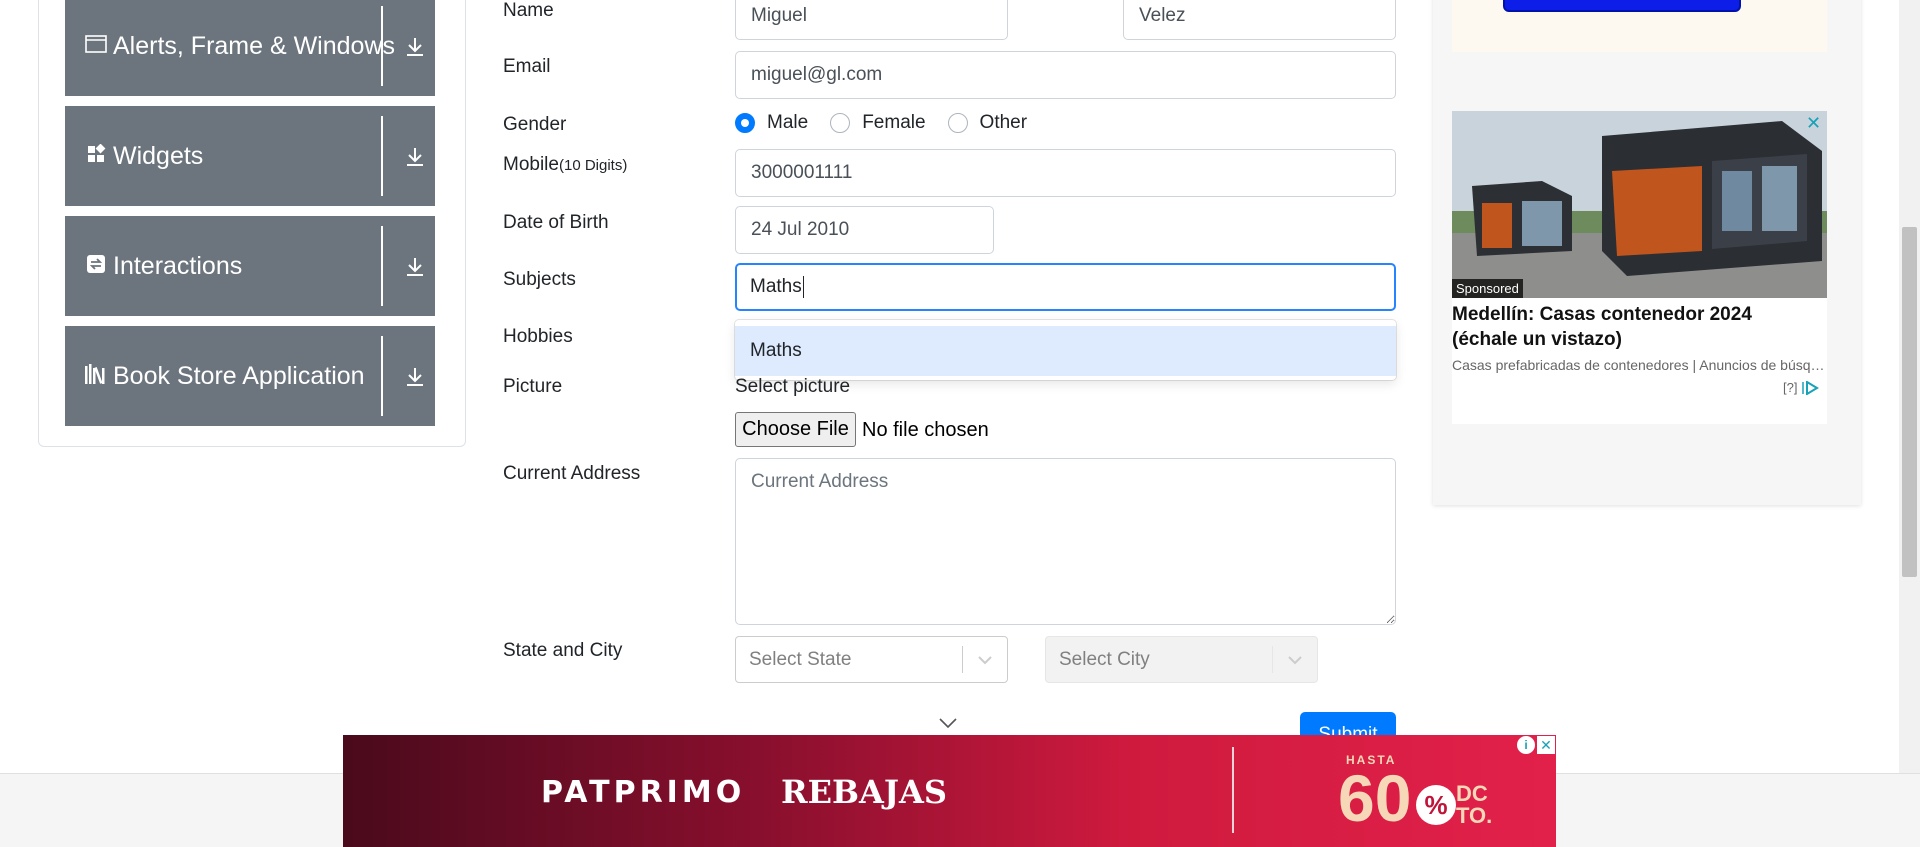  I want to click on dcto-line2: TO., so click(1474, 815).